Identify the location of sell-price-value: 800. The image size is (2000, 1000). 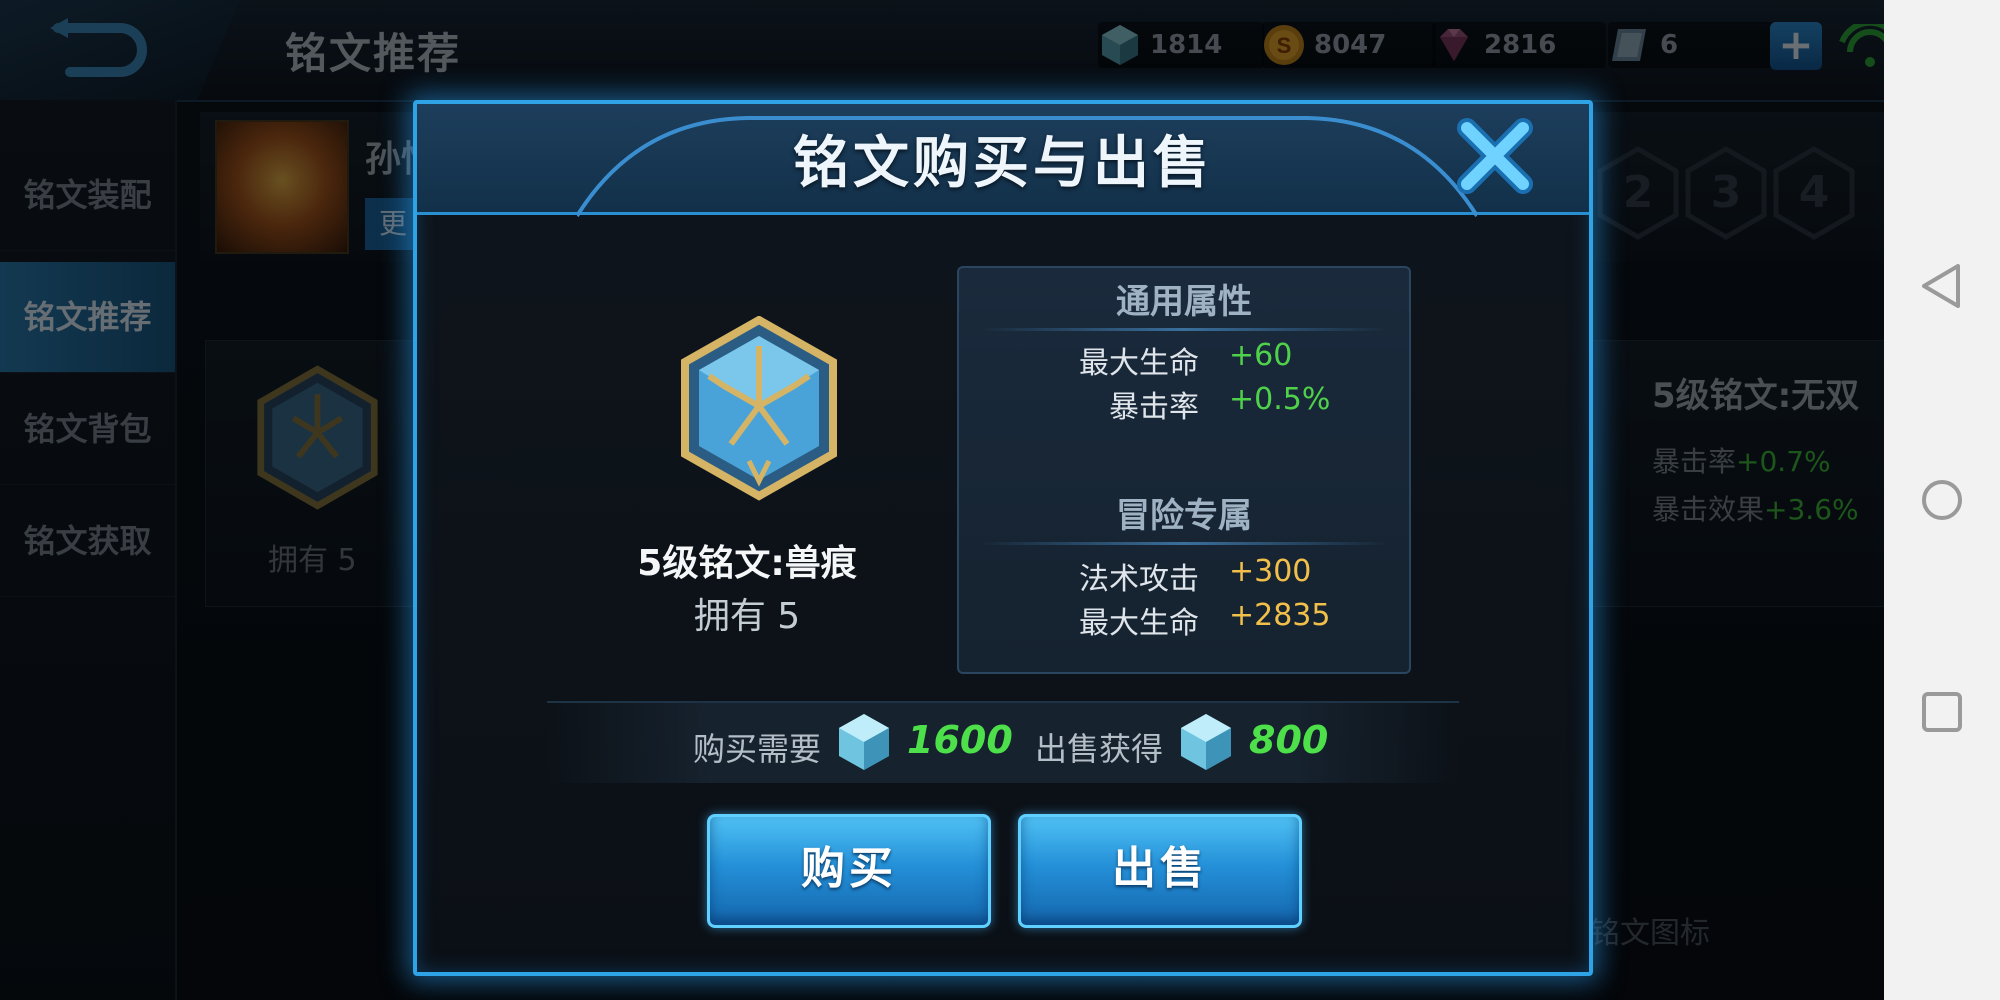
(1289, 740).